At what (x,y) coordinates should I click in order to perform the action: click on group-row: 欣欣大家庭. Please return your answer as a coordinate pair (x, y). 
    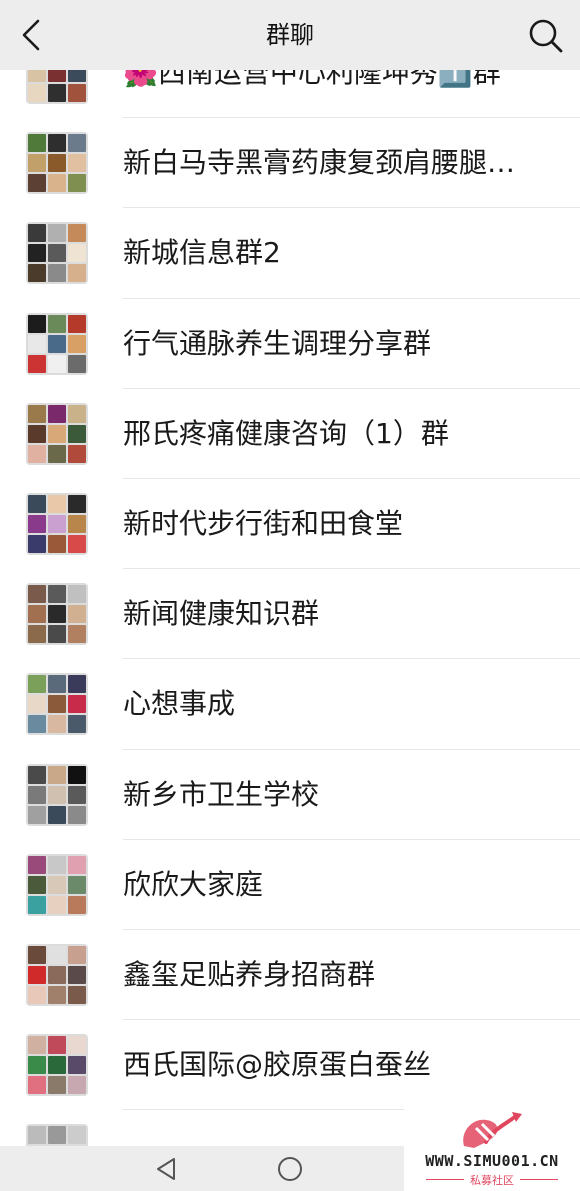
    Looking at the image, I should click on (290, 884).